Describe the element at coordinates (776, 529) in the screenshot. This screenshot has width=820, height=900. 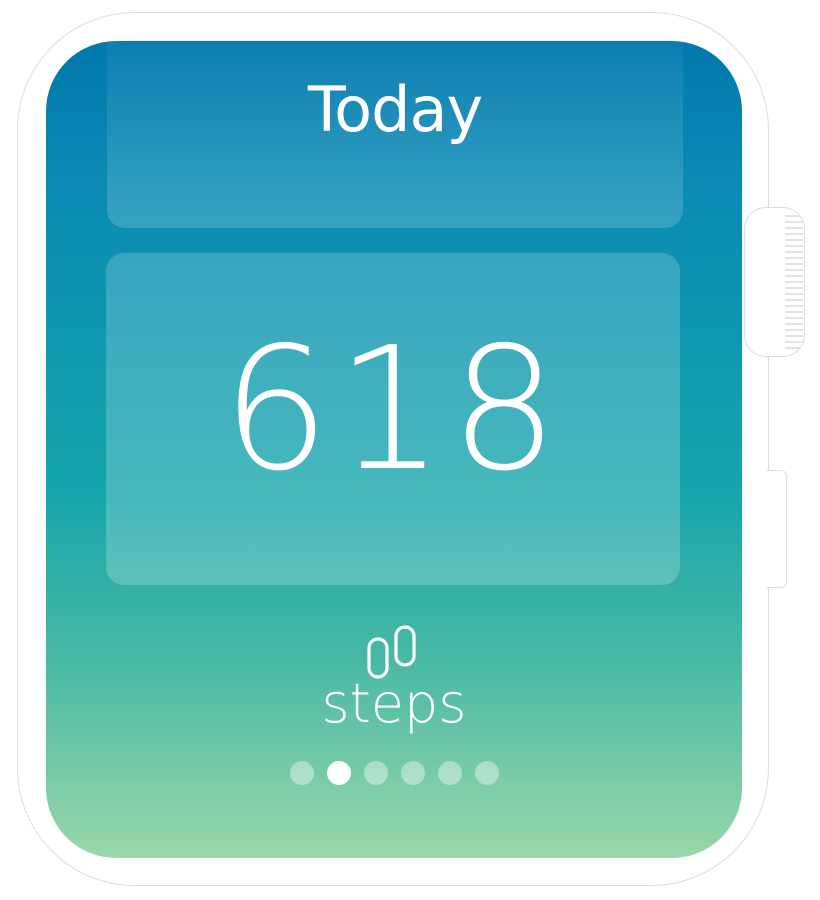
I see `side-button` at that location.